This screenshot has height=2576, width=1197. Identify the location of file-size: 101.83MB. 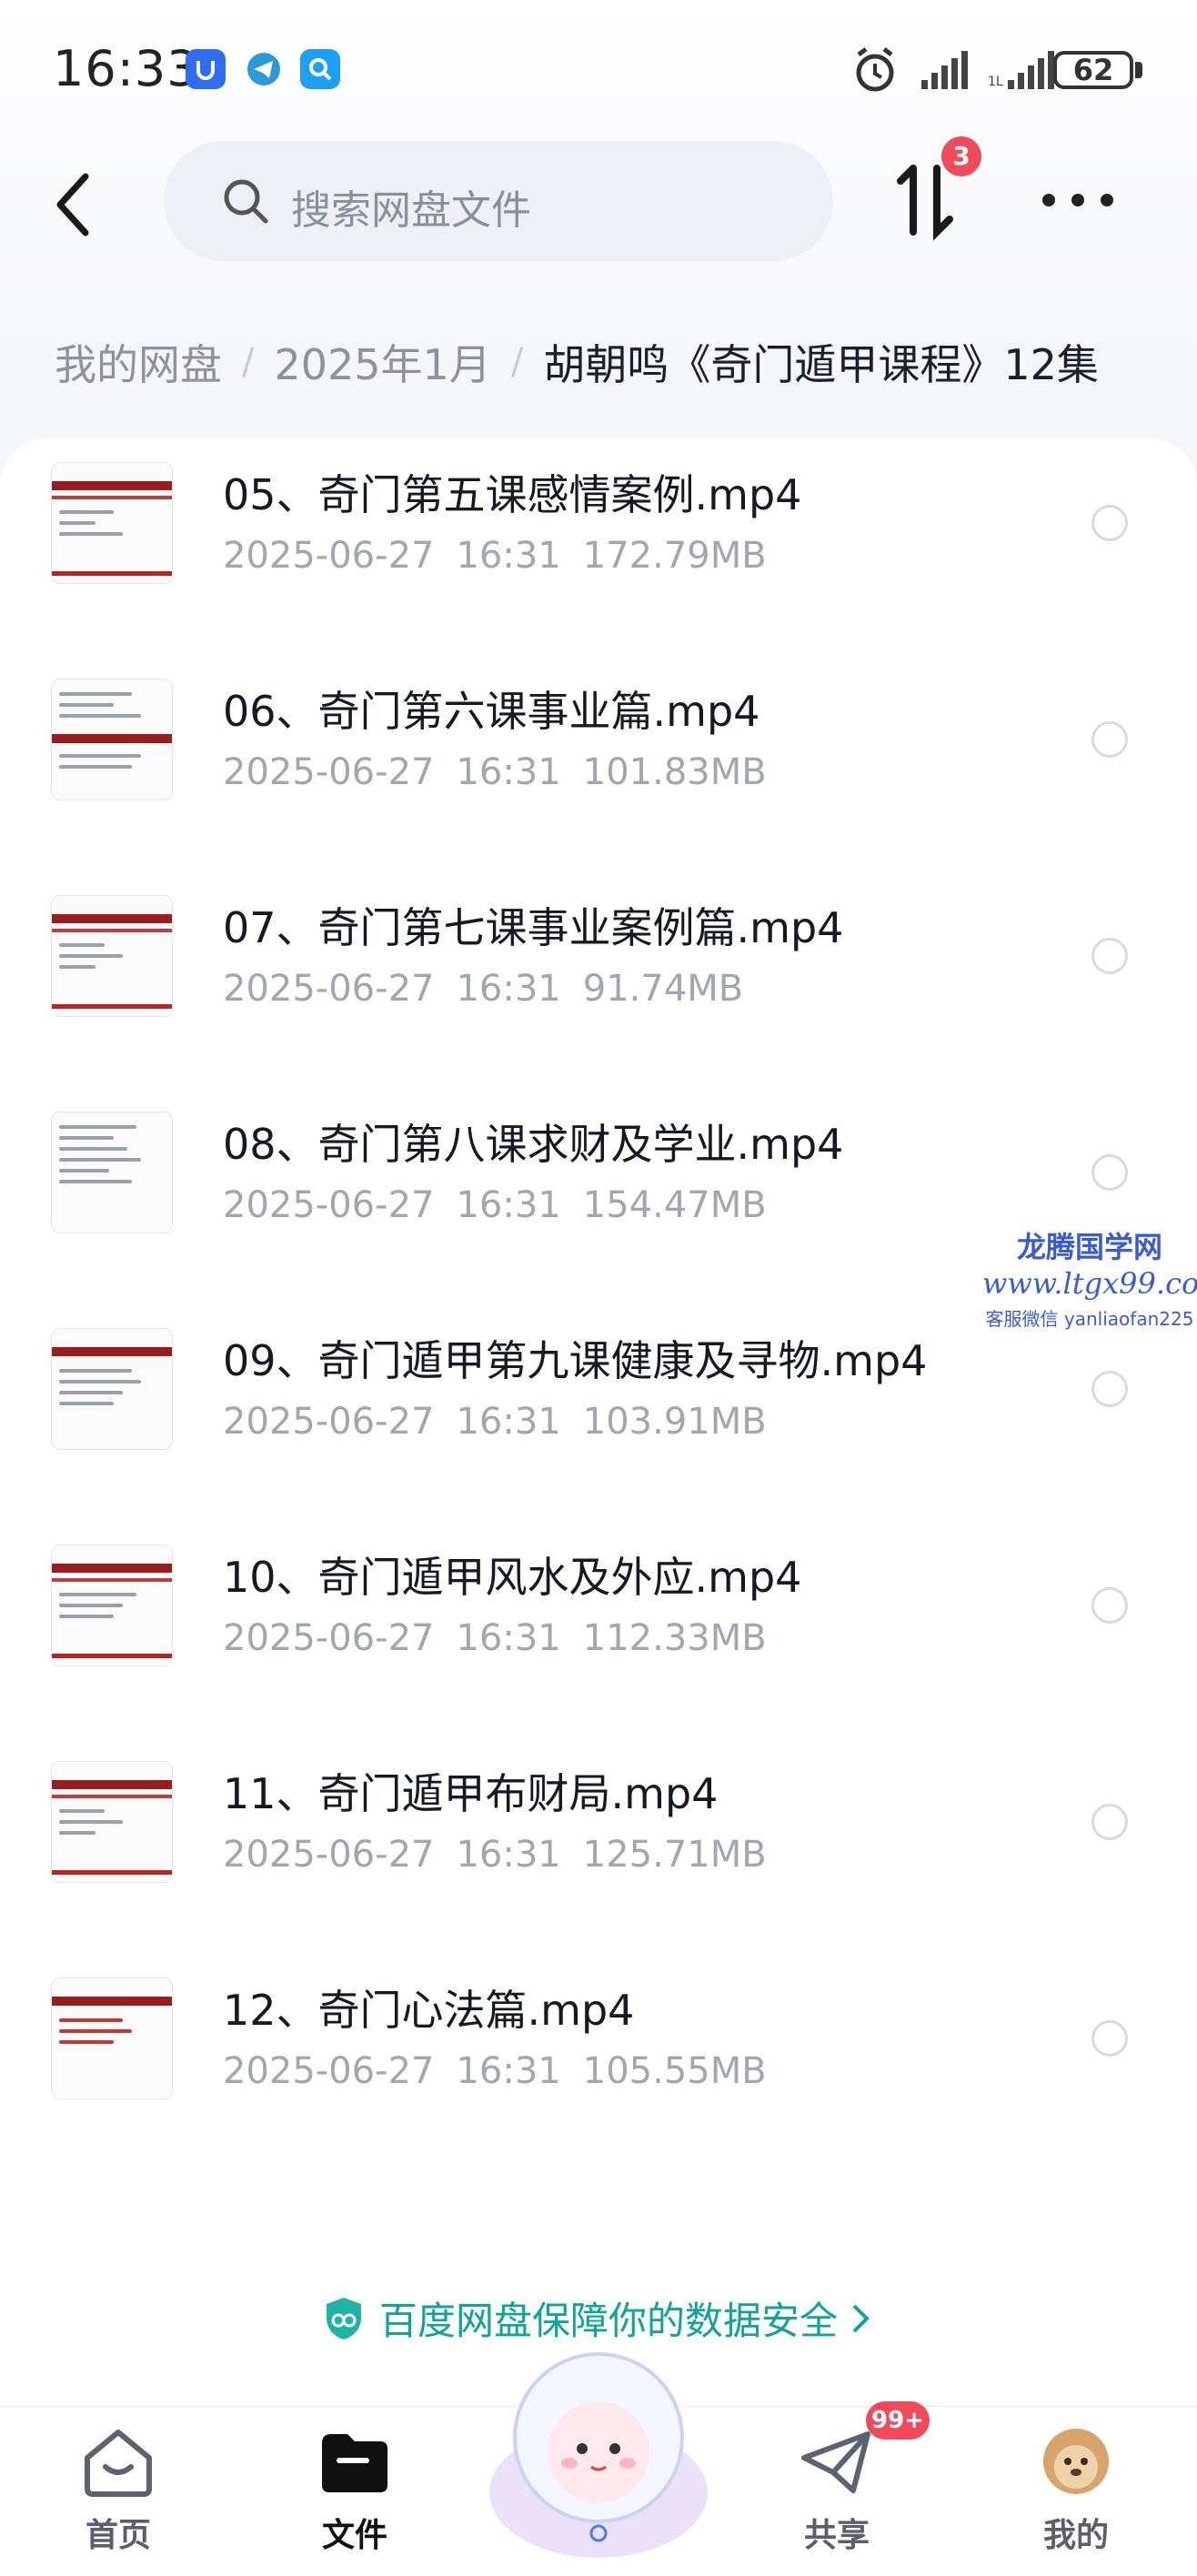
(674, 772).